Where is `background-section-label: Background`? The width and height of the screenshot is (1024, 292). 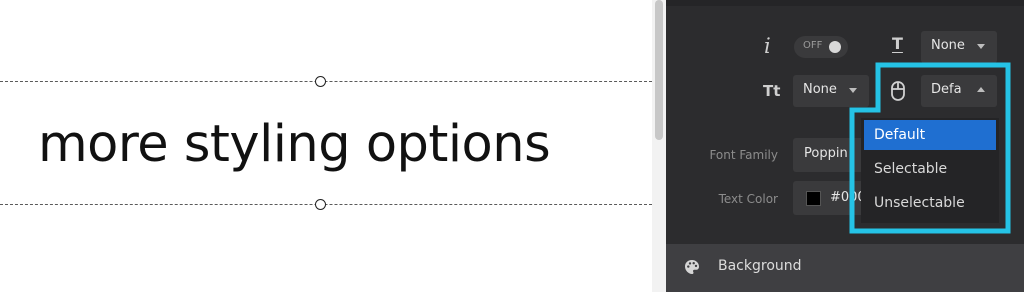 background-section-label: Background is located at coordinates (760, 266).